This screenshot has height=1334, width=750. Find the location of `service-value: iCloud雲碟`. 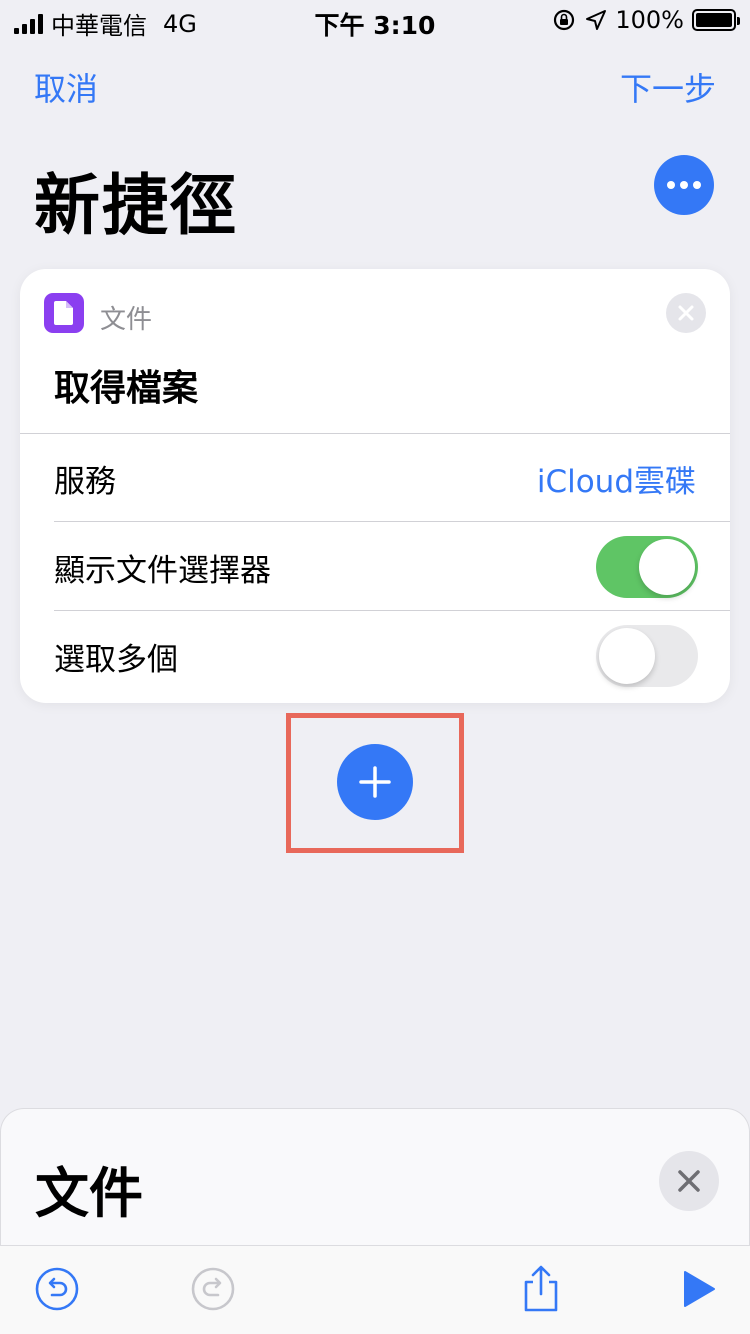

service-value: iCloud雲碟 is located at coordinates (616, 478).